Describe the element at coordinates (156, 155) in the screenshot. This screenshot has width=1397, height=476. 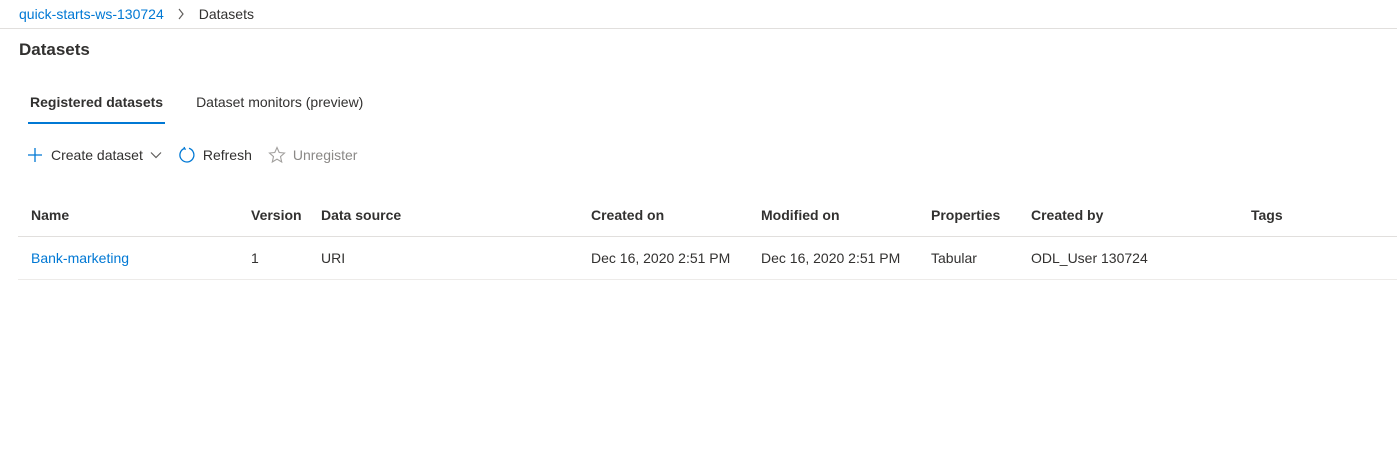
I see `chevron-down-icon` at that location.